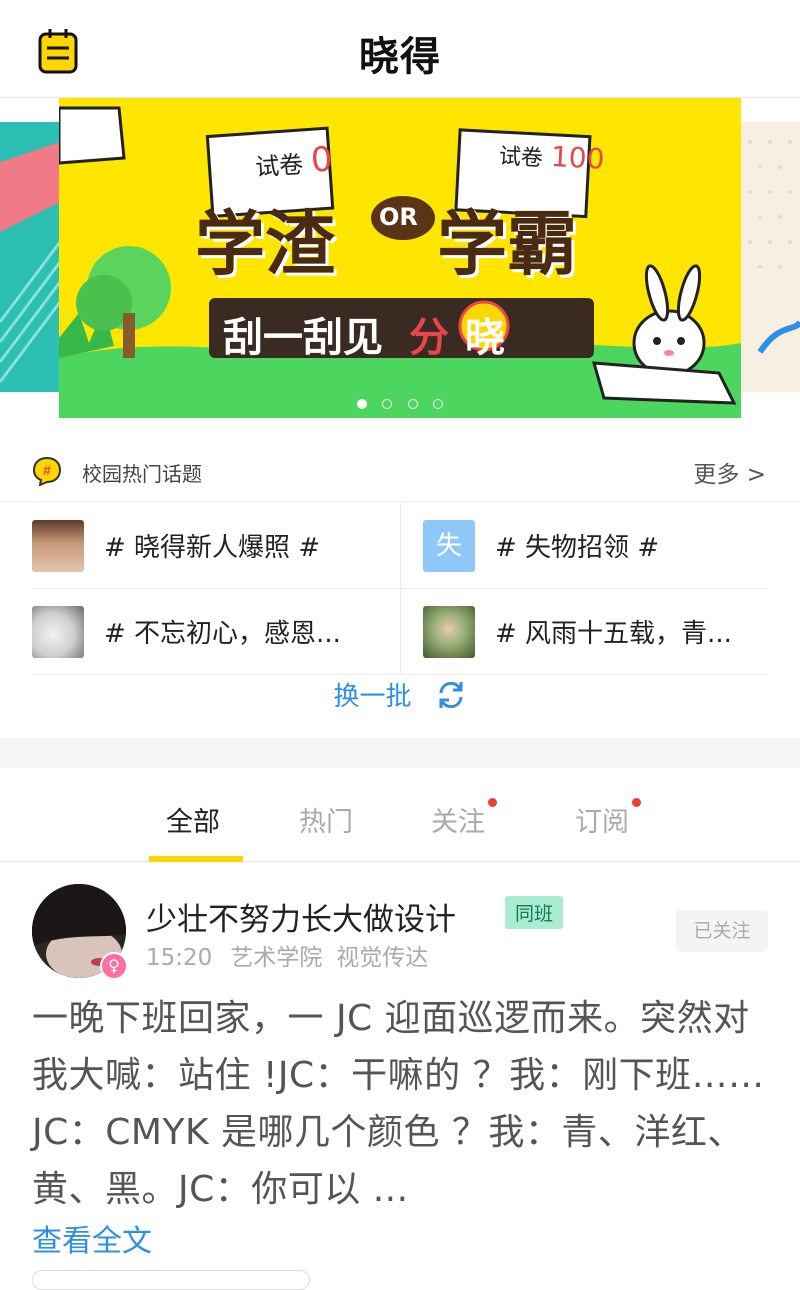 The image size is (800, 1290). I want to click on classmate-badge: 同班, so click(534, 912).